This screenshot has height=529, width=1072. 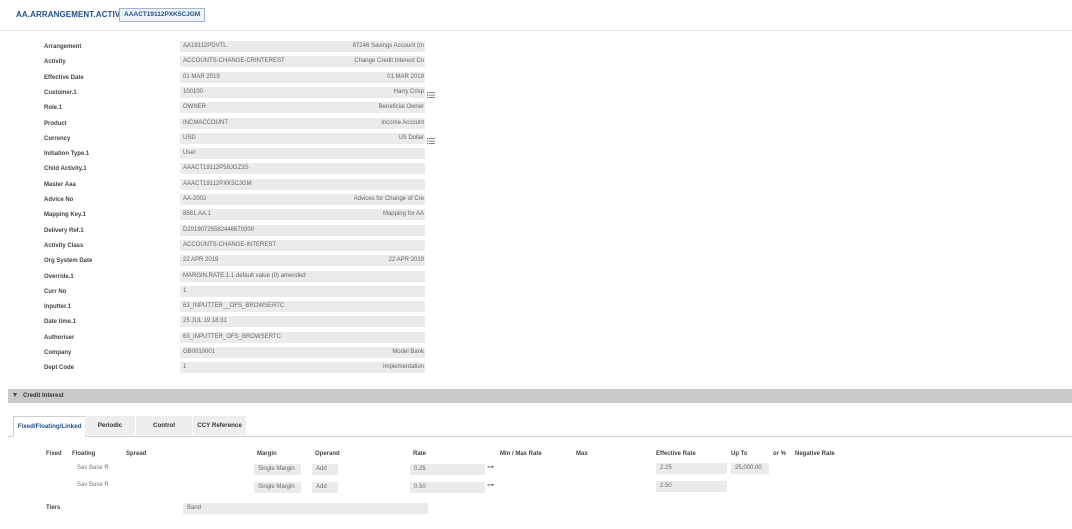 I want to click on collapse-triangle-icon, so click(x=15, y=395).